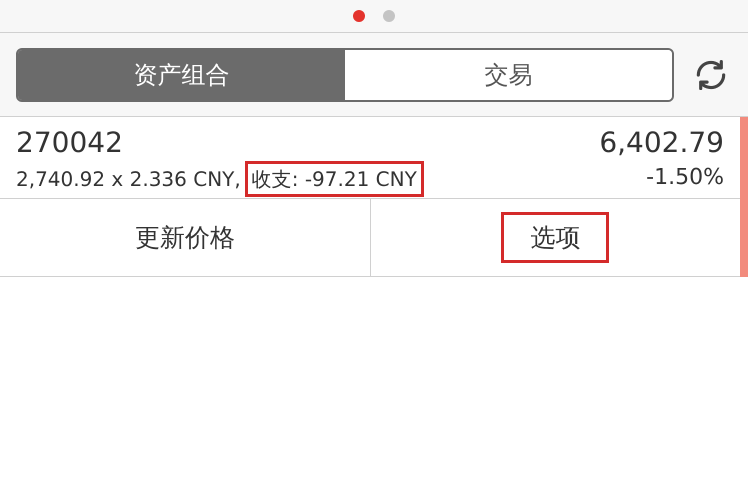 The image size is (748, 500). I want to click on action-button: 选项, so click(555, 238).